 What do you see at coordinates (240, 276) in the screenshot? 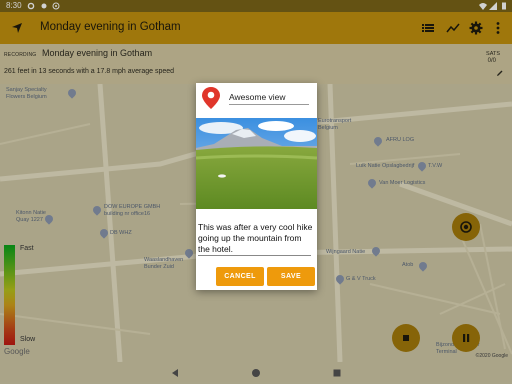
I see `cancel-button: CANCEL` at bounding box center [240, 276].